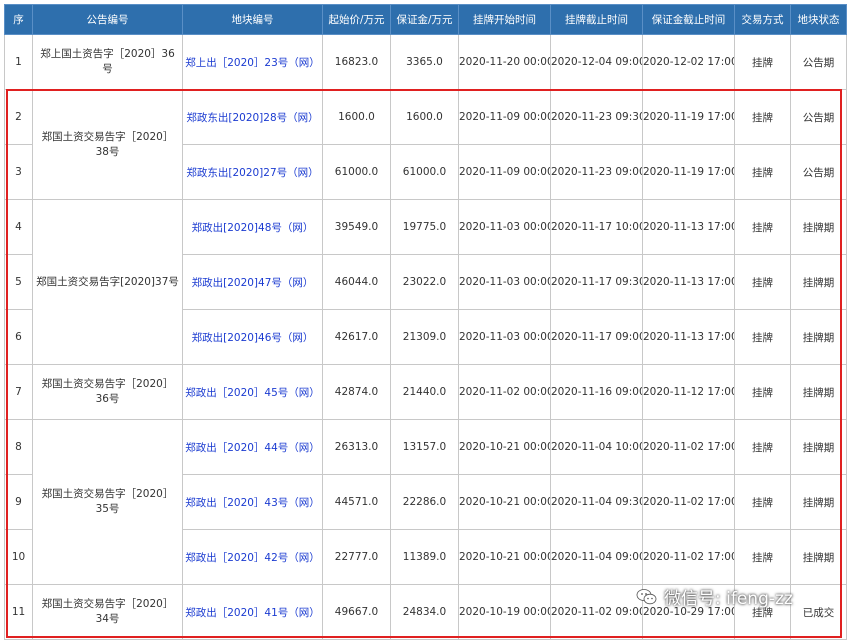  I want to click on cell-start-price: 44571.0, so click(356, 502).